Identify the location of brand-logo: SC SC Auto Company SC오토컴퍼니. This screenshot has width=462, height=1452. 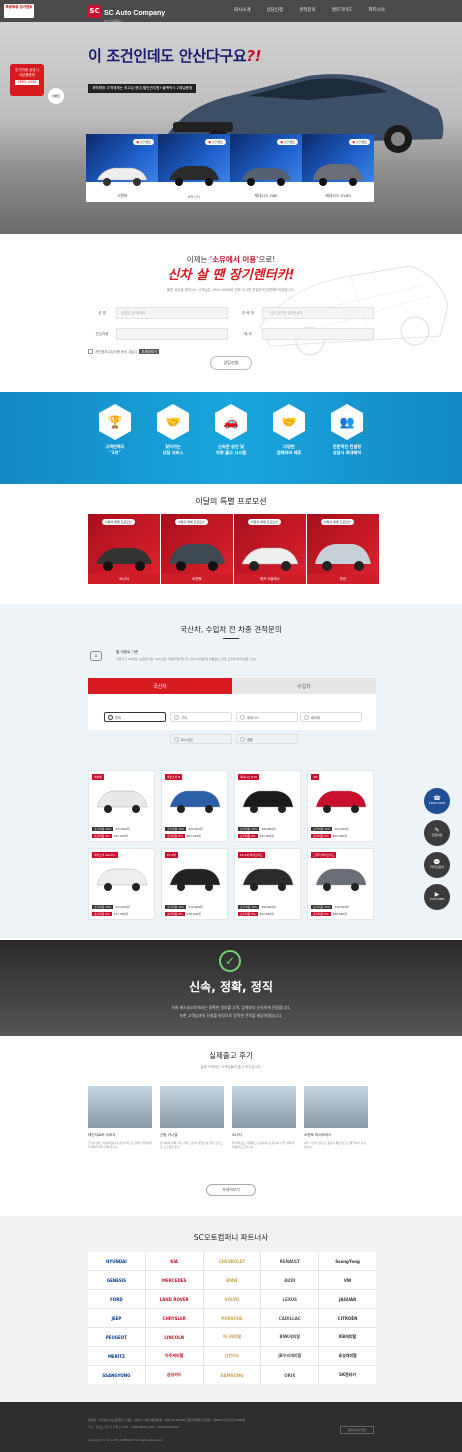
(126, 13).